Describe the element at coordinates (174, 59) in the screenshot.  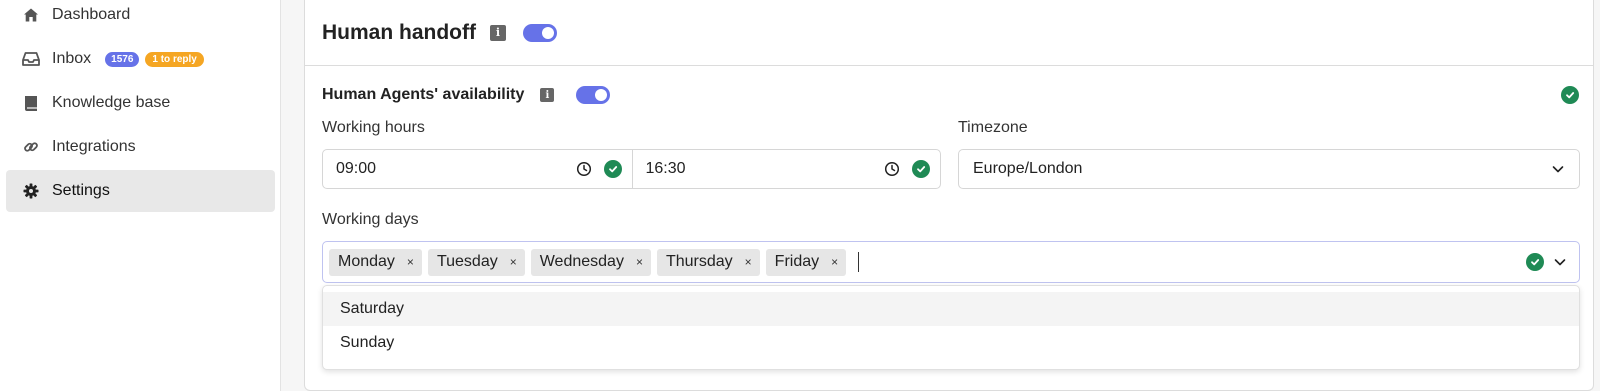
I see `to-reply-badge: 1 to reply` at that location.